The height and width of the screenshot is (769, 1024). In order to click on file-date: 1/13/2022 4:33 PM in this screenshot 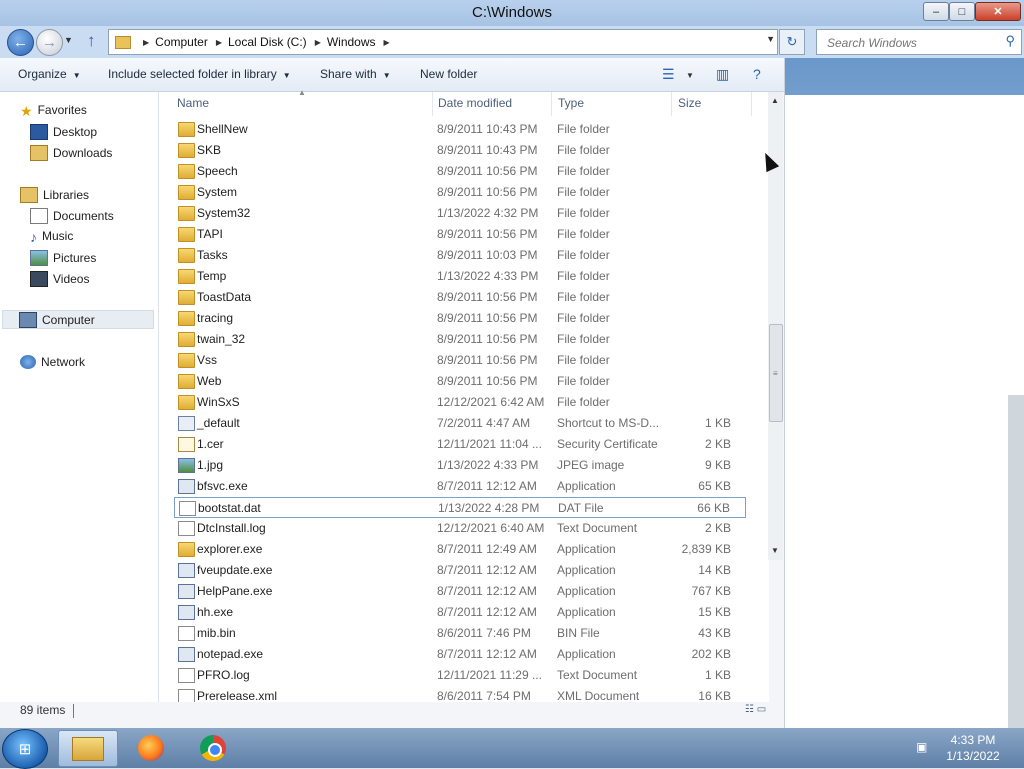, I will do `click(488, 276)`.